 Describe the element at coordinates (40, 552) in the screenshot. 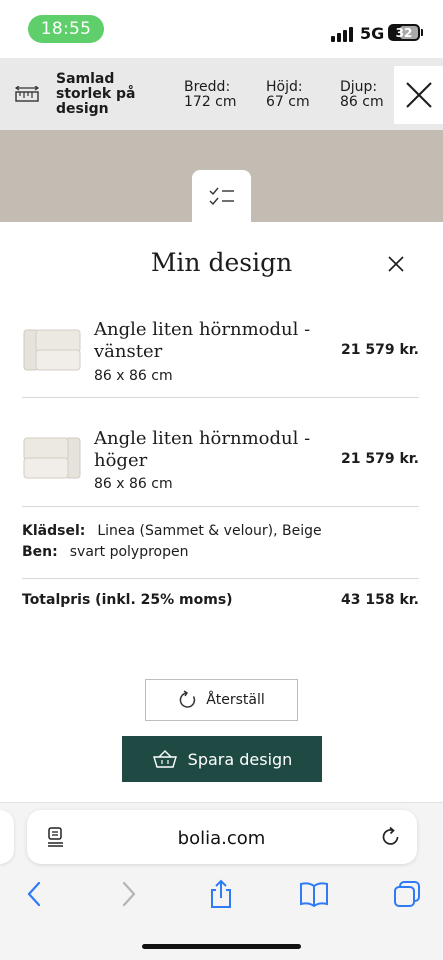

I see `spec-label: Ben:` at that location.